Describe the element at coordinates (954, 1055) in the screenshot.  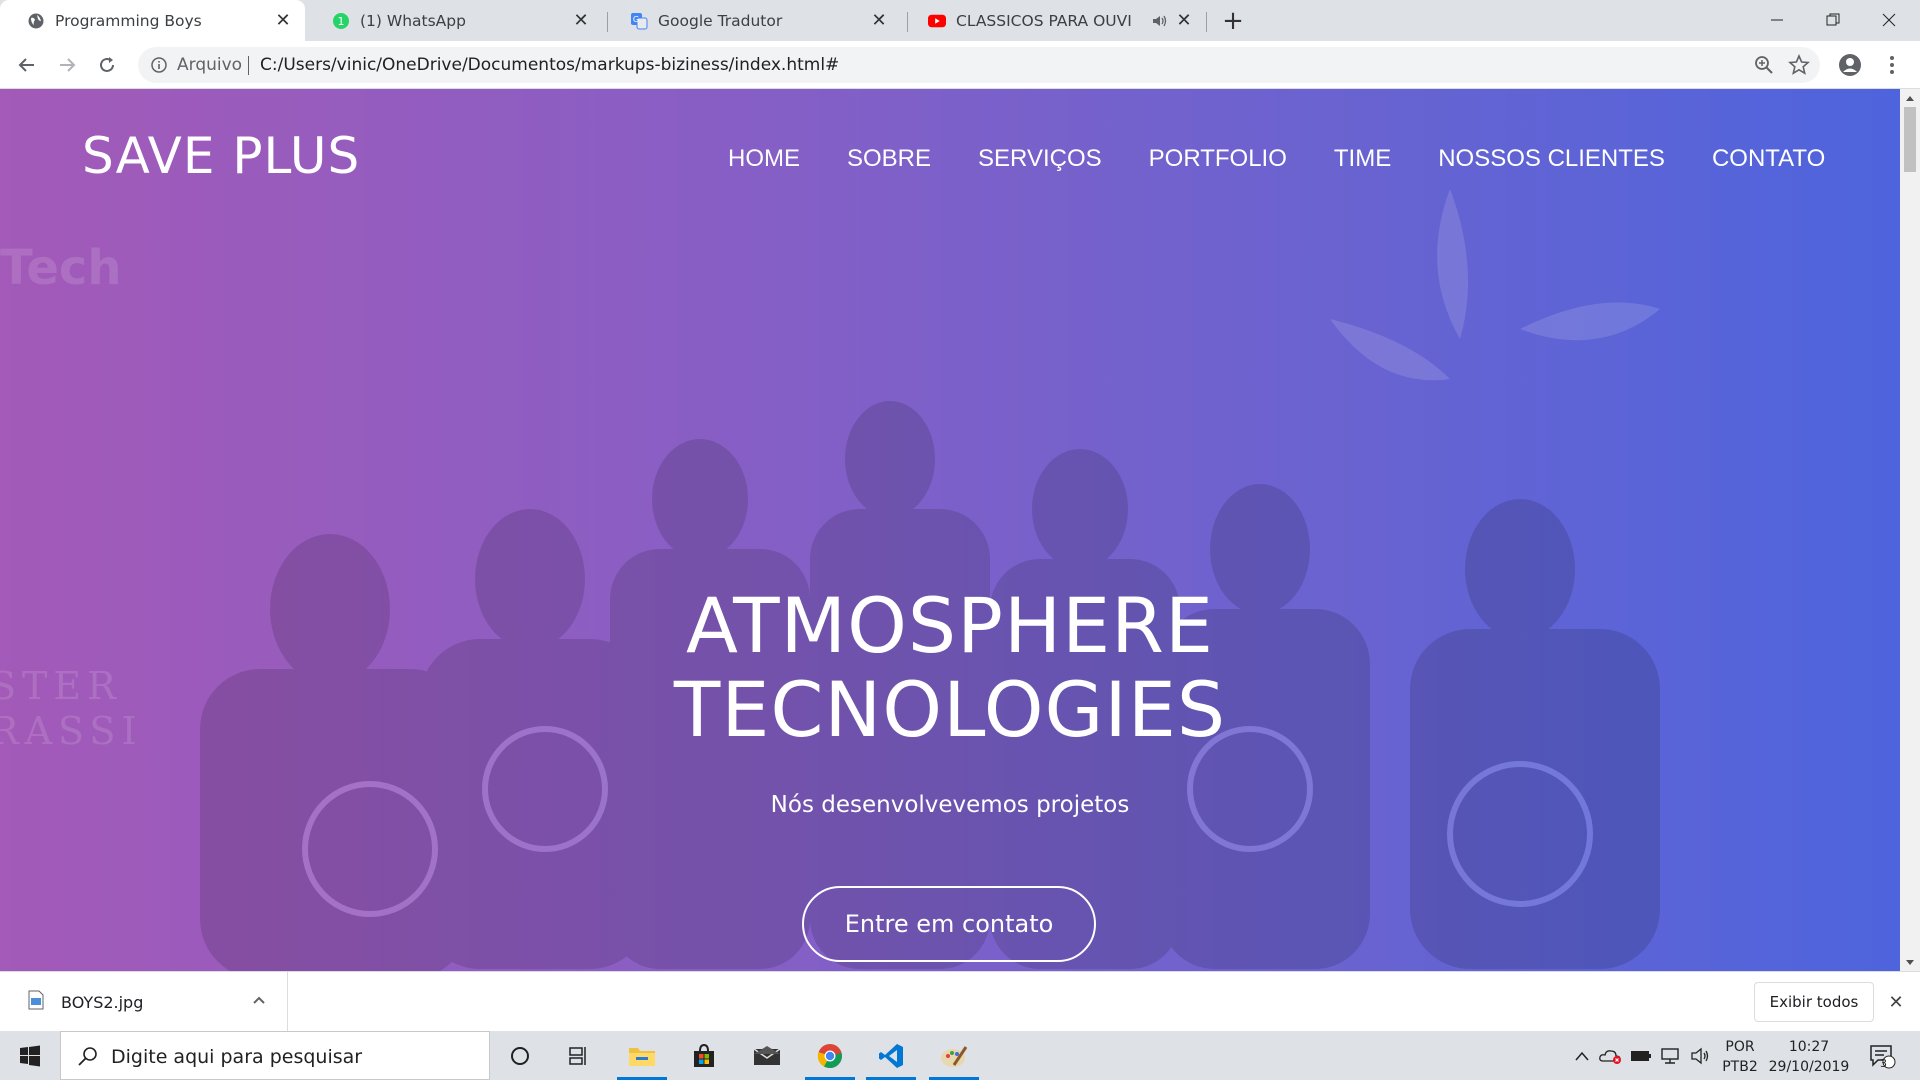
I see `paint-icon` at that location.